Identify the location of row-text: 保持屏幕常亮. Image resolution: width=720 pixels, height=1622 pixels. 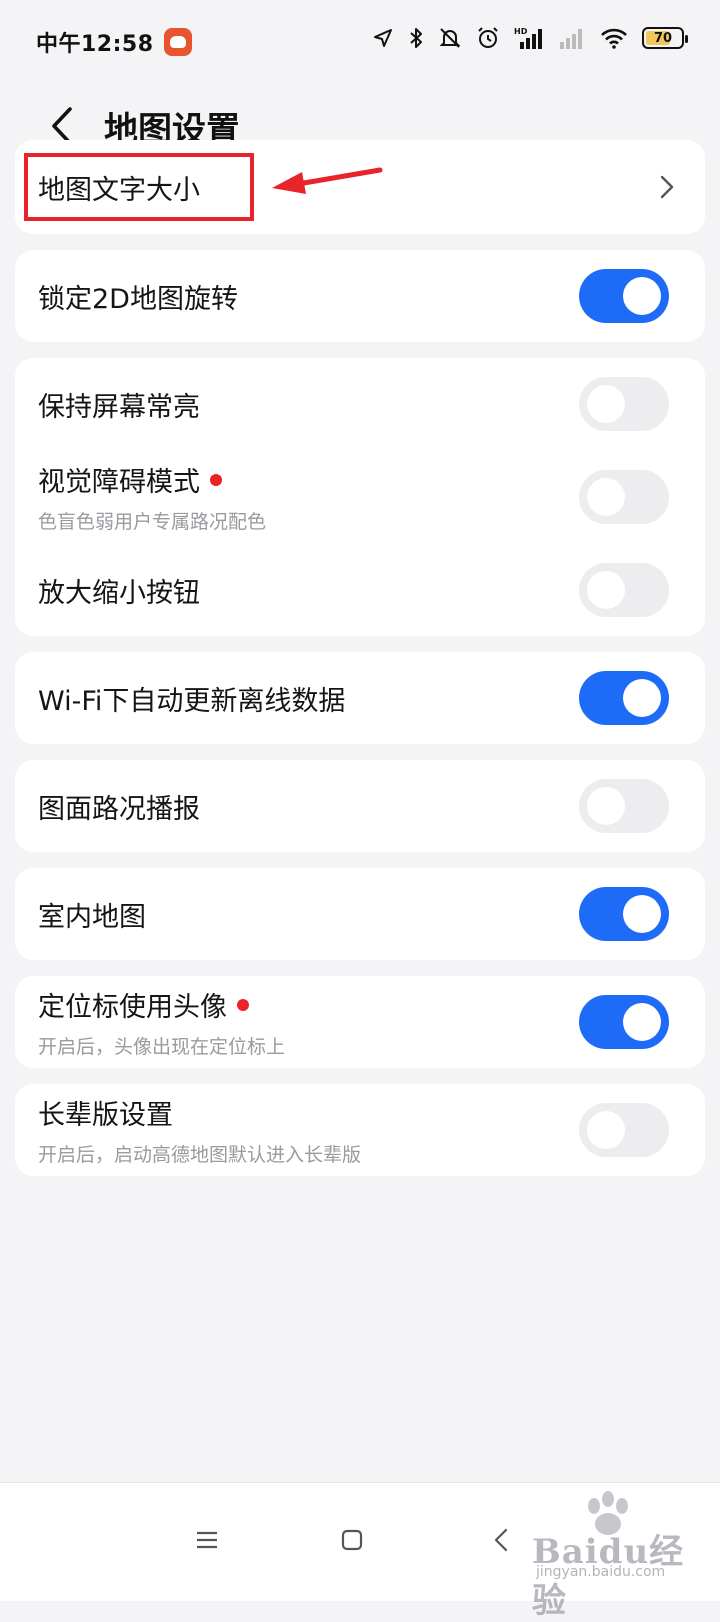
(119, 404).